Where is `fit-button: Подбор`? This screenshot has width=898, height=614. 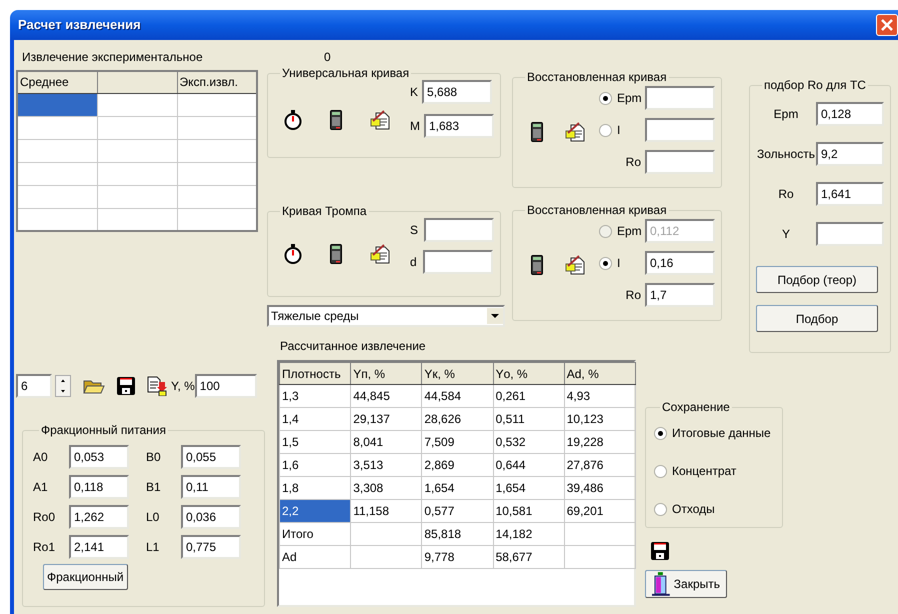 fit-button: Подбор is located at coordinates (817, 318).